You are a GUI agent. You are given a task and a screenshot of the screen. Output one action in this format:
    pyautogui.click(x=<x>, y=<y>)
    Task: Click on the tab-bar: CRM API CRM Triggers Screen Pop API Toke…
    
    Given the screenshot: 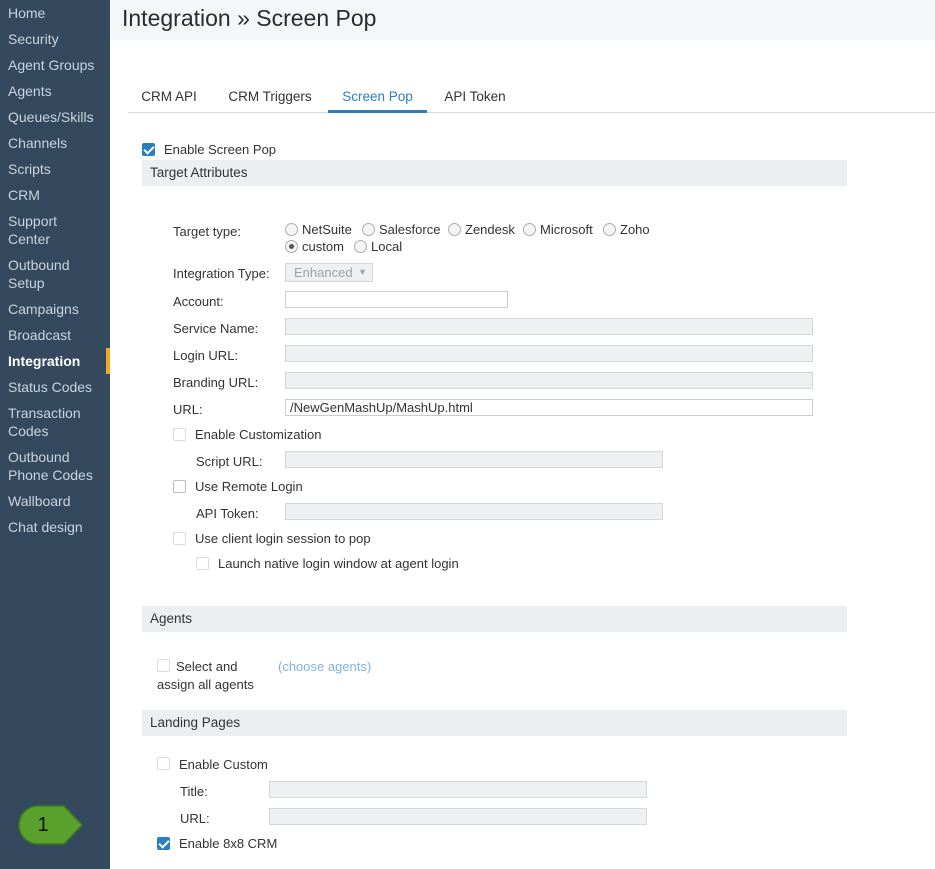 What is the action you would take?
    pyautogui.click(x=531, y=96)
    